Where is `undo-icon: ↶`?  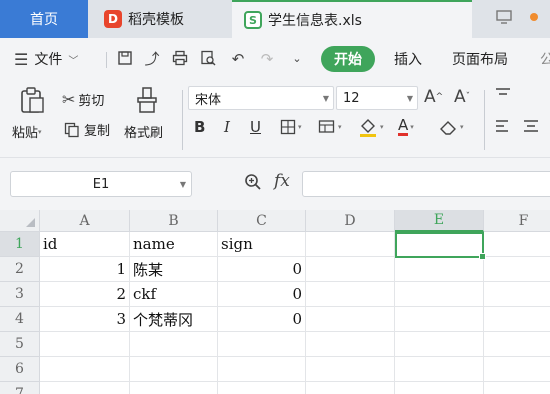
undo-icon: ↶ is located at coordinates (238, 59).